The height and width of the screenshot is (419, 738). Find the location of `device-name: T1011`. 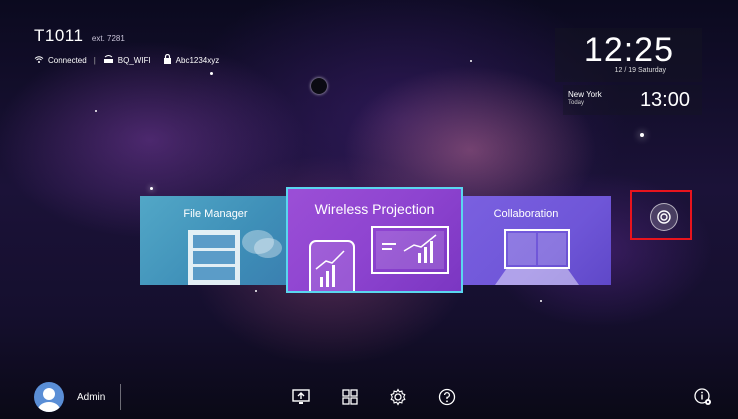

device-name: T1011 is located at coordinates (59, 35).